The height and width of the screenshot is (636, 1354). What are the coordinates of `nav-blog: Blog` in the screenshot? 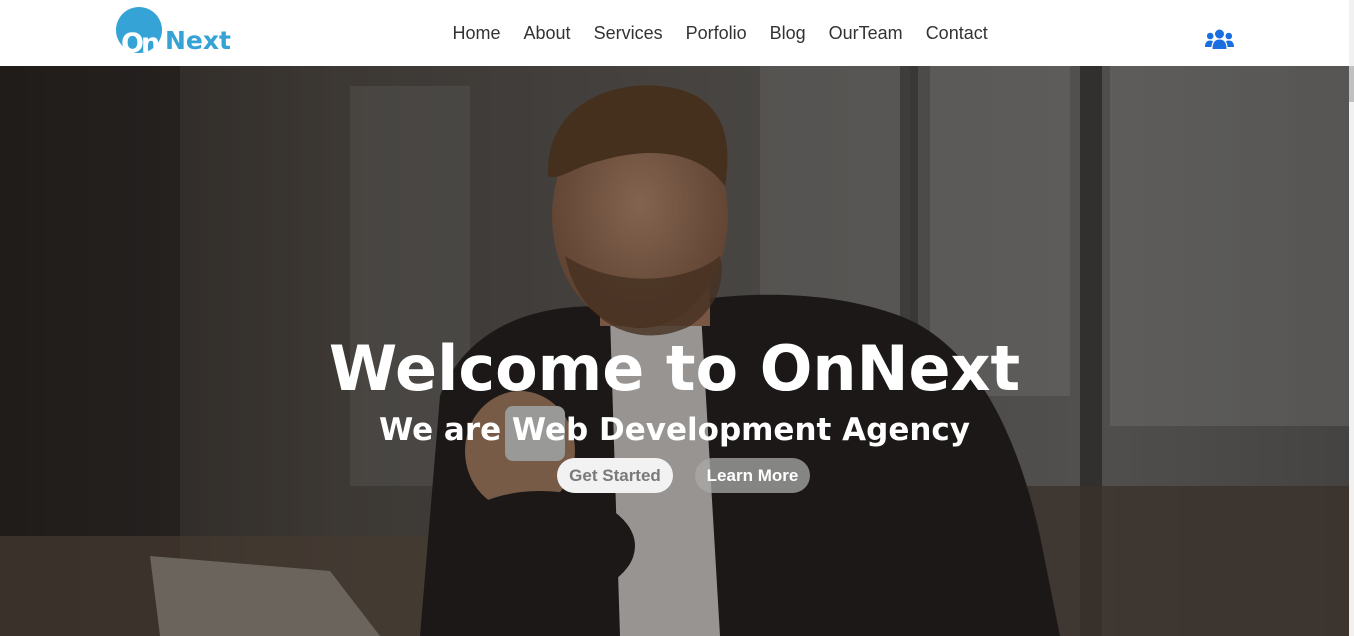 It's located at (787, 33).